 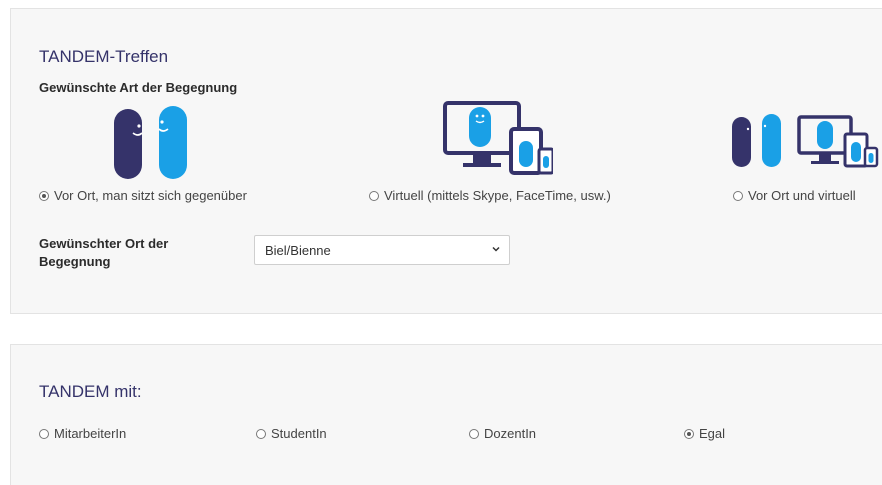 I want to click on option-label: Virtuell (mittels Skype, FaceTime, usw.), so click(x=497, y=195).